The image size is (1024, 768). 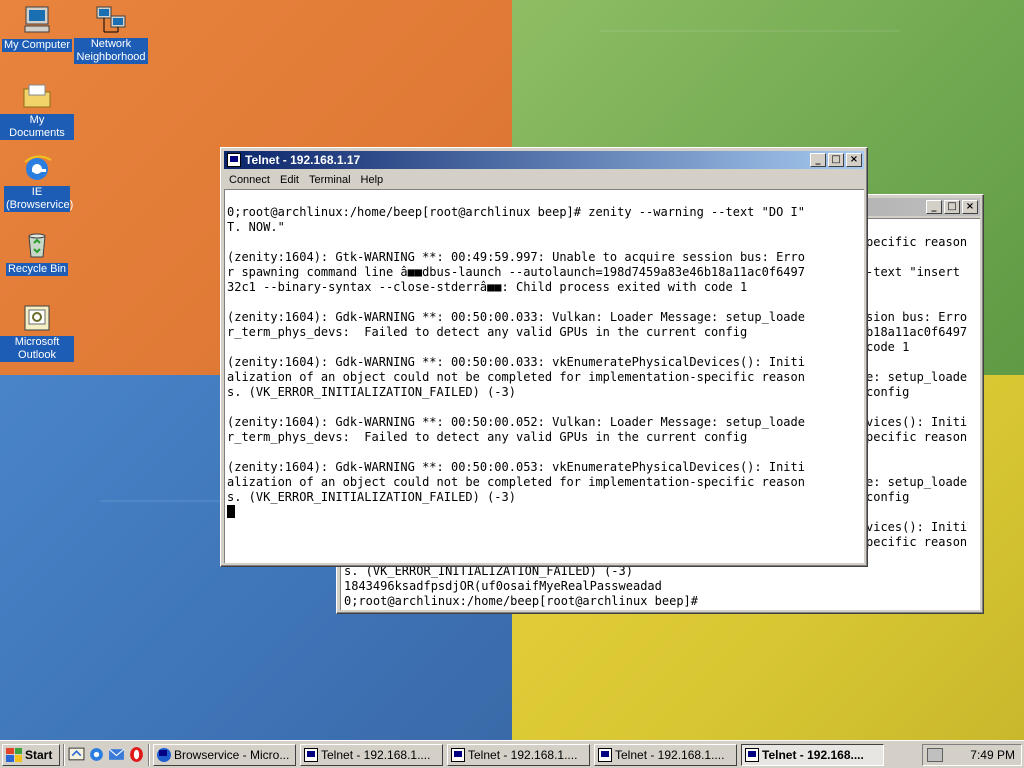 I want to click on desktop-icon-recycle-bin: Recycle Bin, so click(x=37, y=252).